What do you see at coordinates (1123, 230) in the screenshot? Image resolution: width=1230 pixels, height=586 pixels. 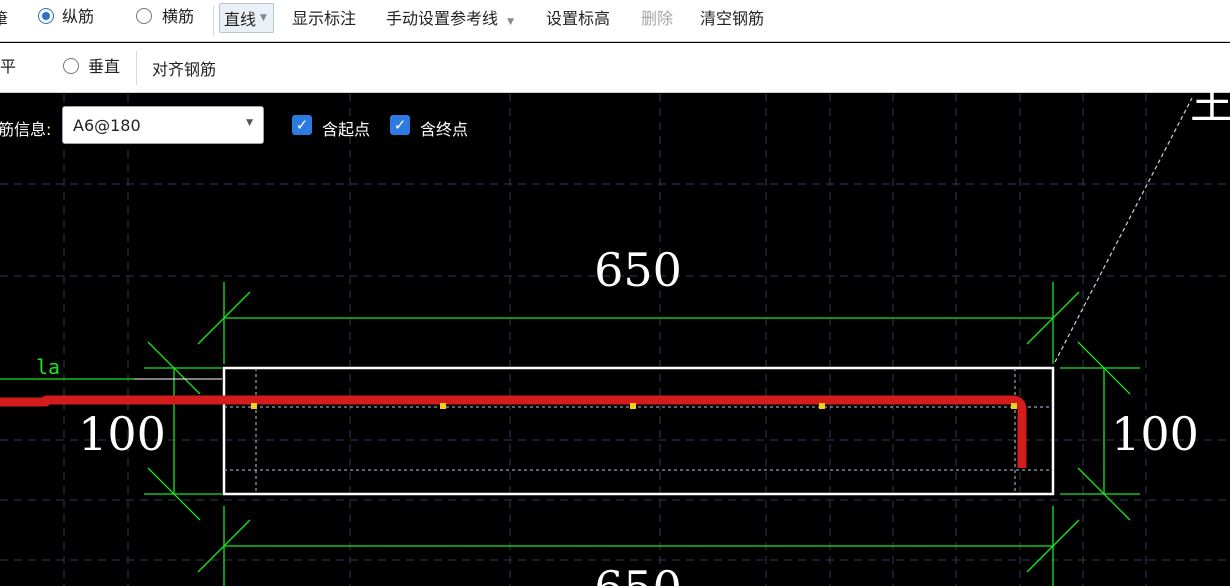 I see `leader-line` at bounding box center [1123, 230].